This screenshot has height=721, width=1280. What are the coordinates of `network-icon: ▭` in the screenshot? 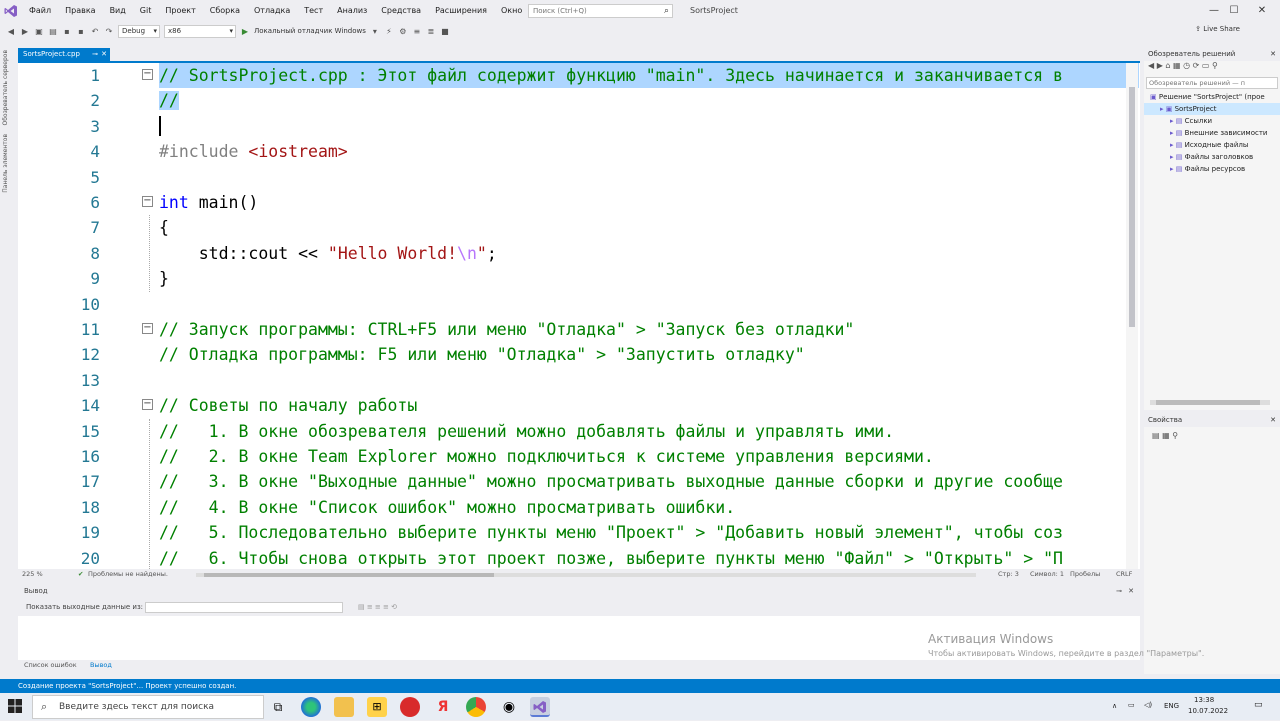 It's located at (1131, 705).